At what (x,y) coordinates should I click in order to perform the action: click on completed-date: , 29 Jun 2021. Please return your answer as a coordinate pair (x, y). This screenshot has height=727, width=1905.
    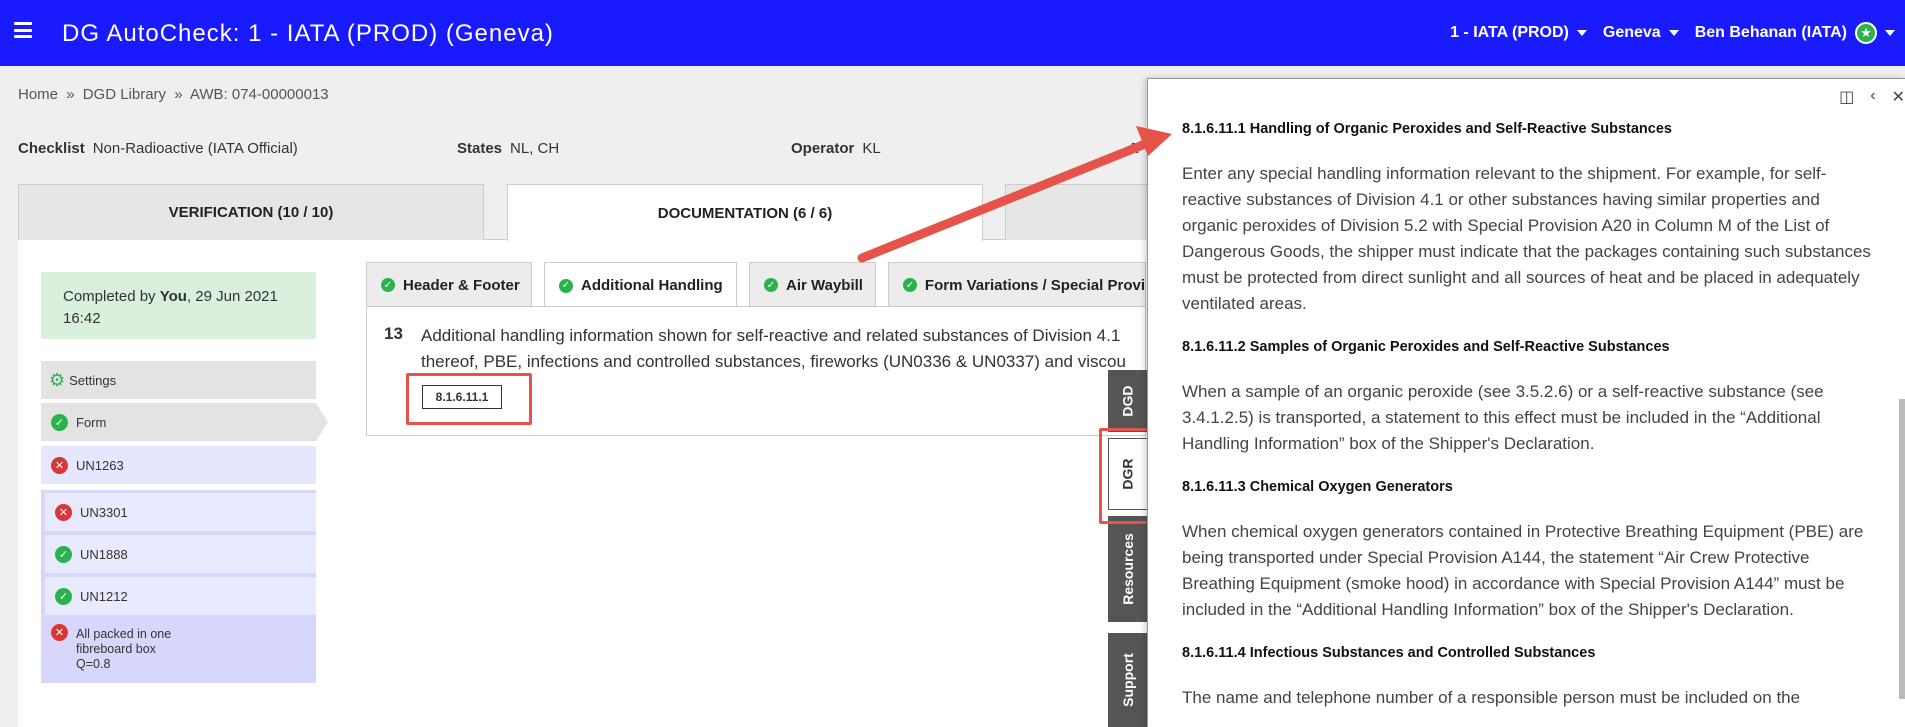
    Looking at the image, I should click on (232, 296).